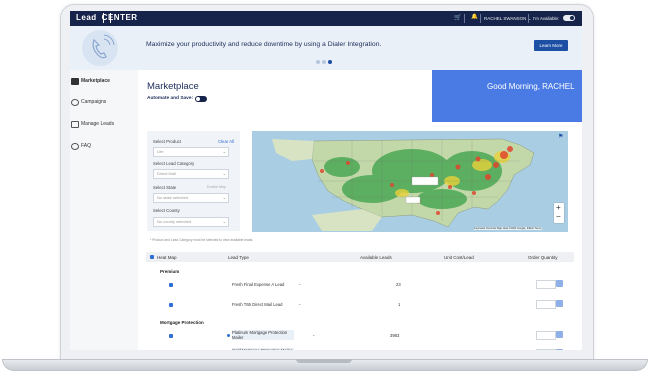 This screenshot has height=388, width=648. What do you see at coordinates (457, 17) in the screenshot?
I see `cart-icon: 🛒` at bounding box center [457, 17].